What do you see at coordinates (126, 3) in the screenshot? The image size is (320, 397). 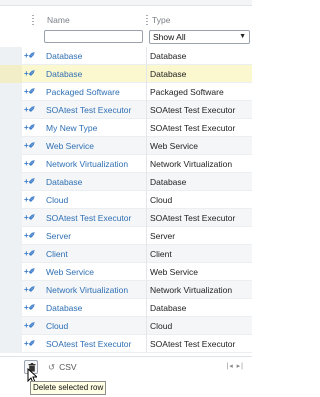 I see `top-scrollbar` at bounding box center [126, 3].